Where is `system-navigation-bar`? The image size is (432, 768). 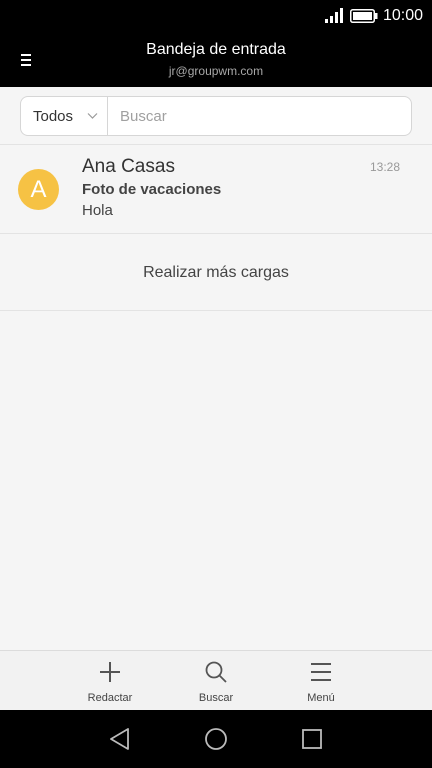
system-navigation-bar is located at coordinates (216, 739).